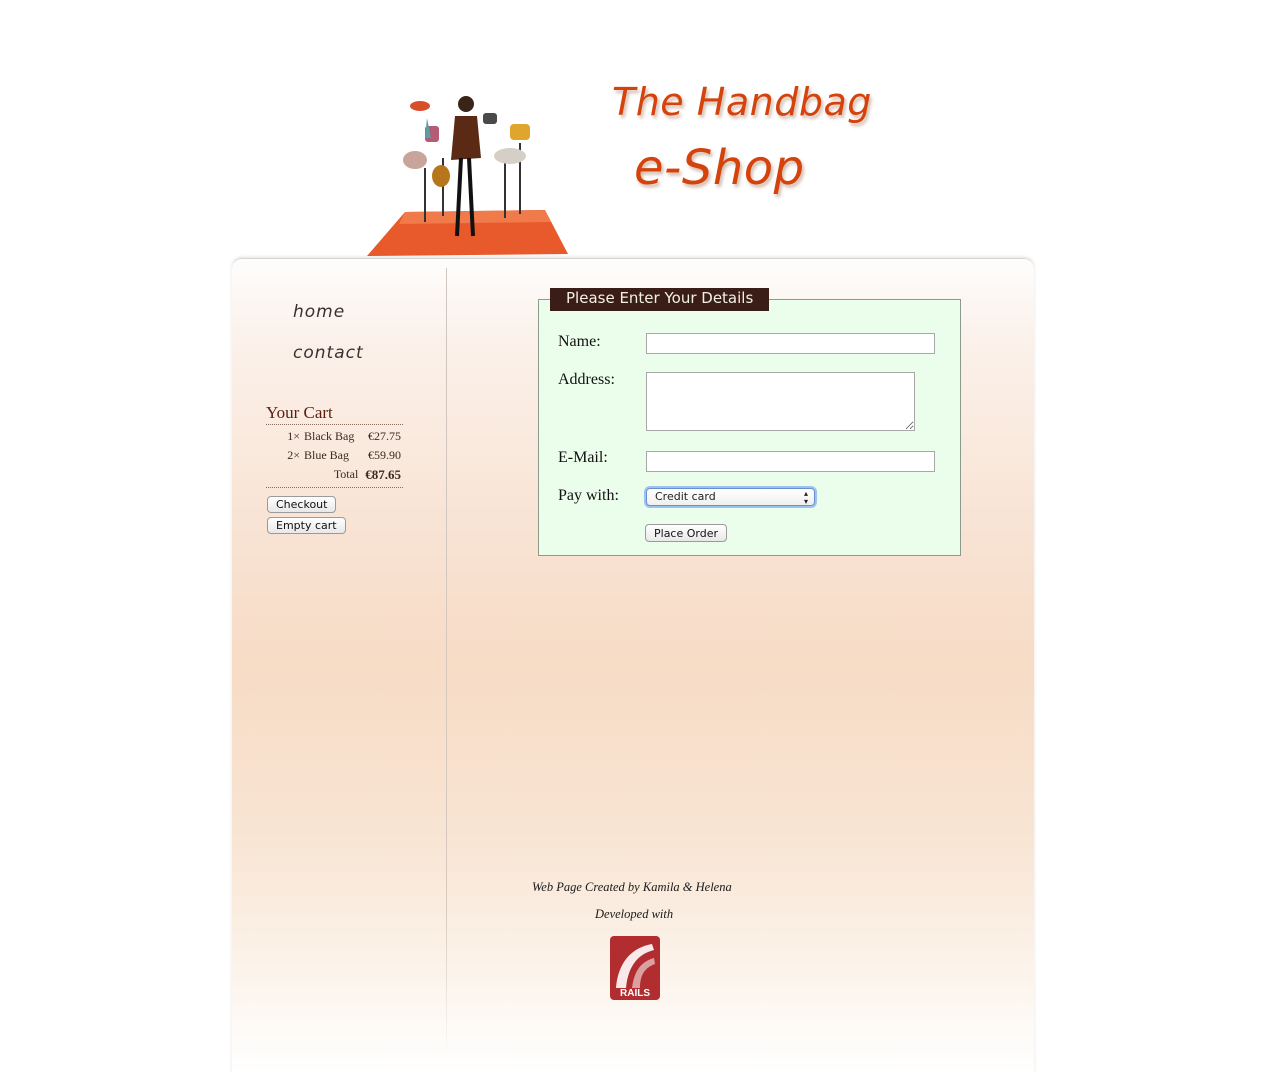  What do you see at coordinates (306, 525) in the screenshot?
I see `empty-cart-button: Empty cart` at bounding box center [306, 525].